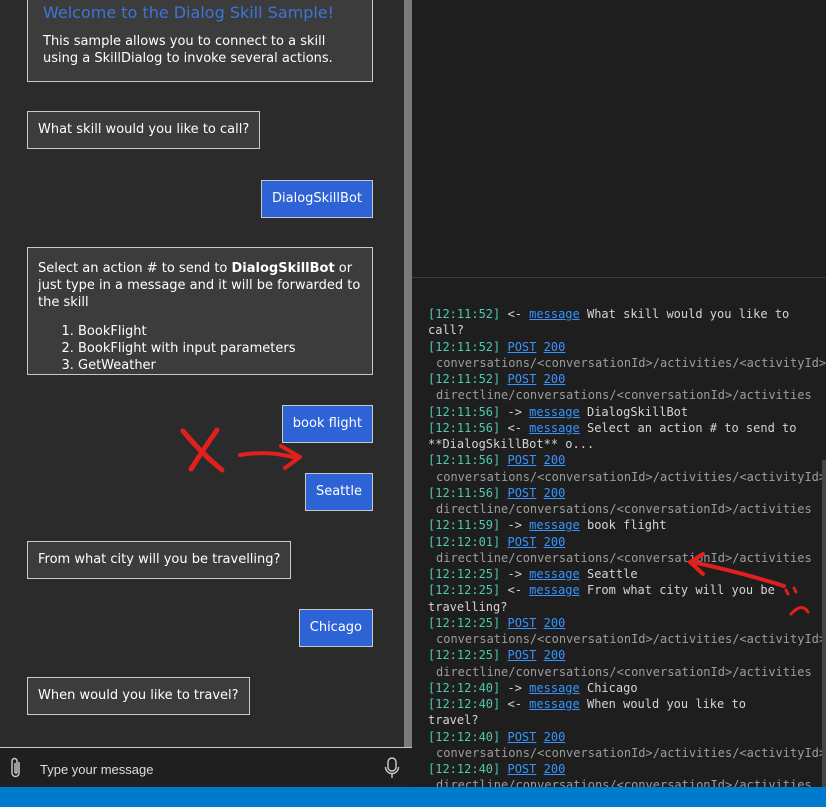 The height and width of the screenshot is (807, 826). Describe the element at coordinates (627, 607) in the screenshot. I see `log-line: travelling?` at that location.